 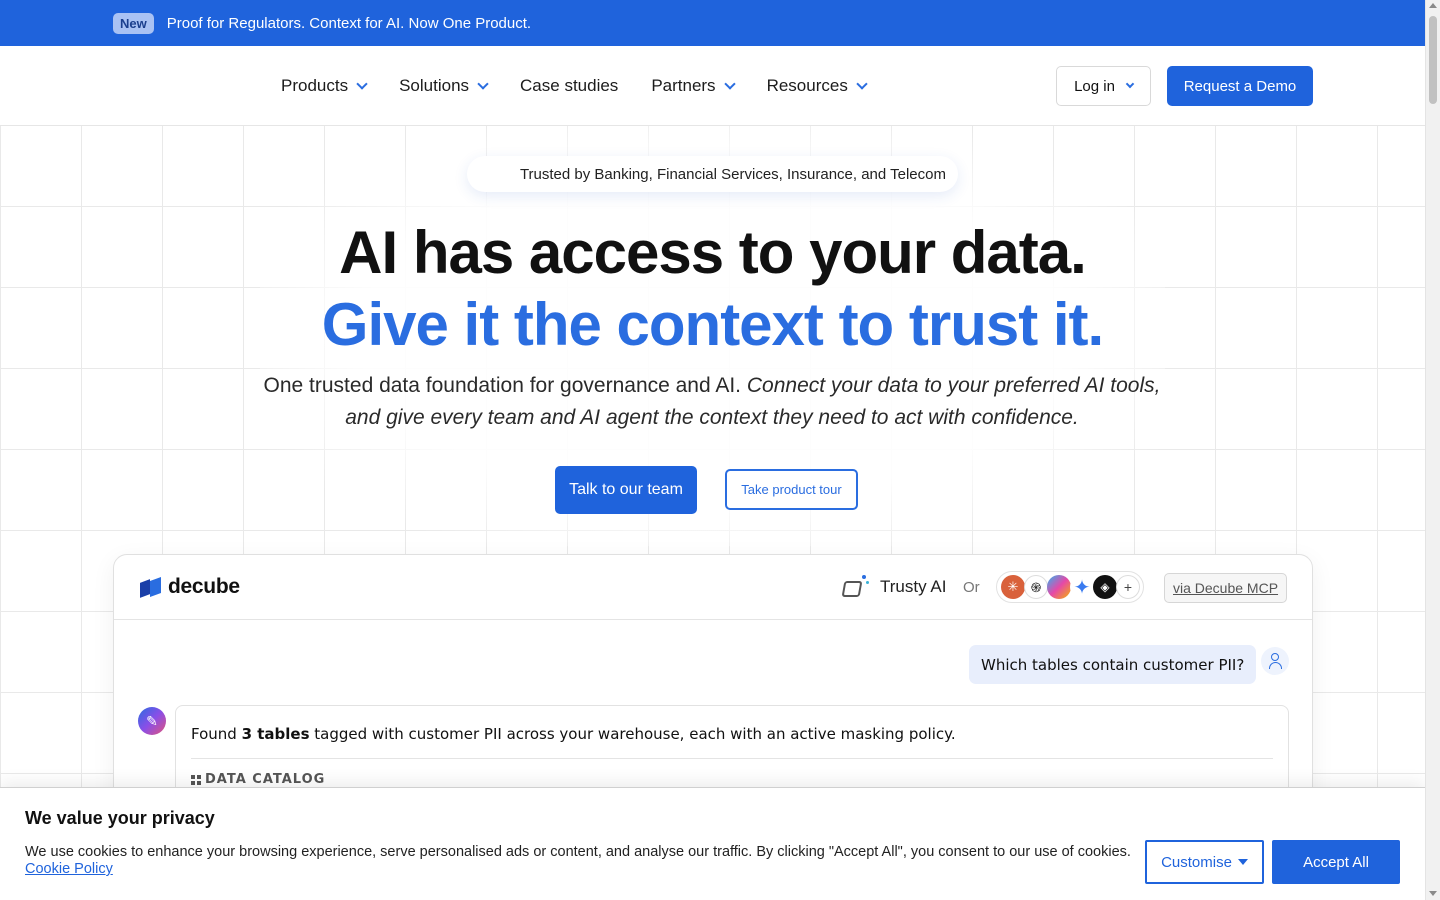 What do you see at coordinates (196, 779) in the screenshot?
I see `grid-icon` at bounding box center [196, 779].